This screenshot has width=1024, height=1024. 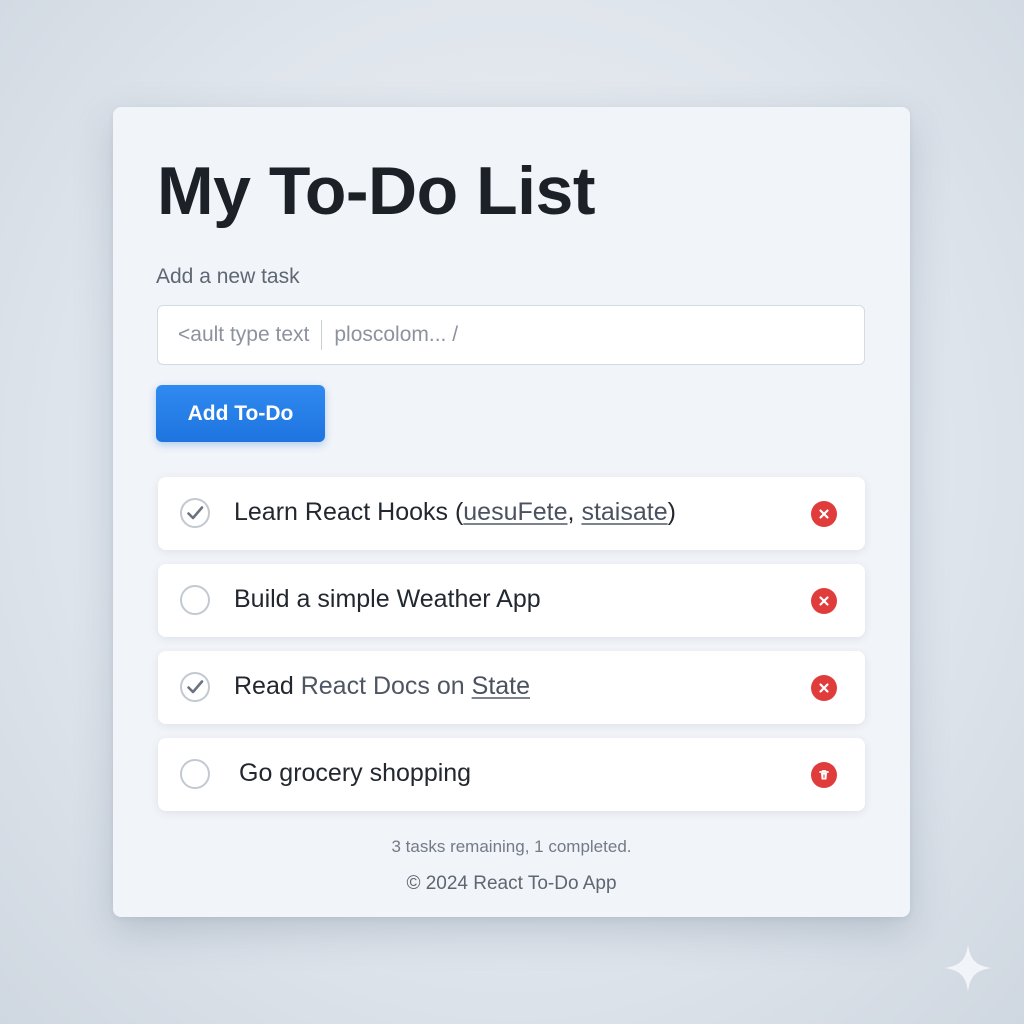 What do you see at coordinates (376, 191) in the screenshot?
I see `page-title: My To-Do List` at bounding box center [376, 191].